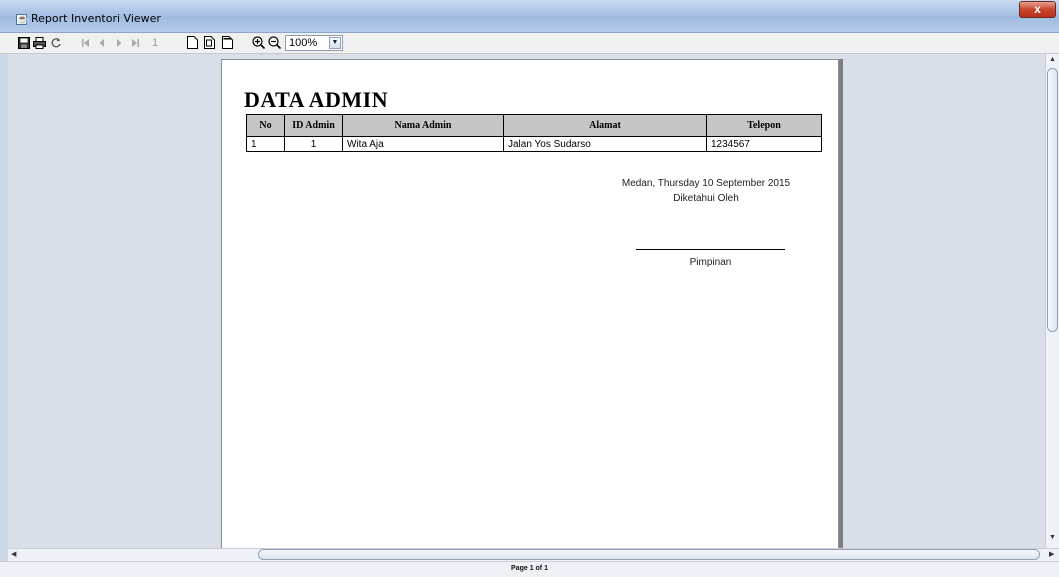 The height and width of the screenshot is (577, 1059). I want to click on scroll-down-icon: ▼, so click(1052, 537).